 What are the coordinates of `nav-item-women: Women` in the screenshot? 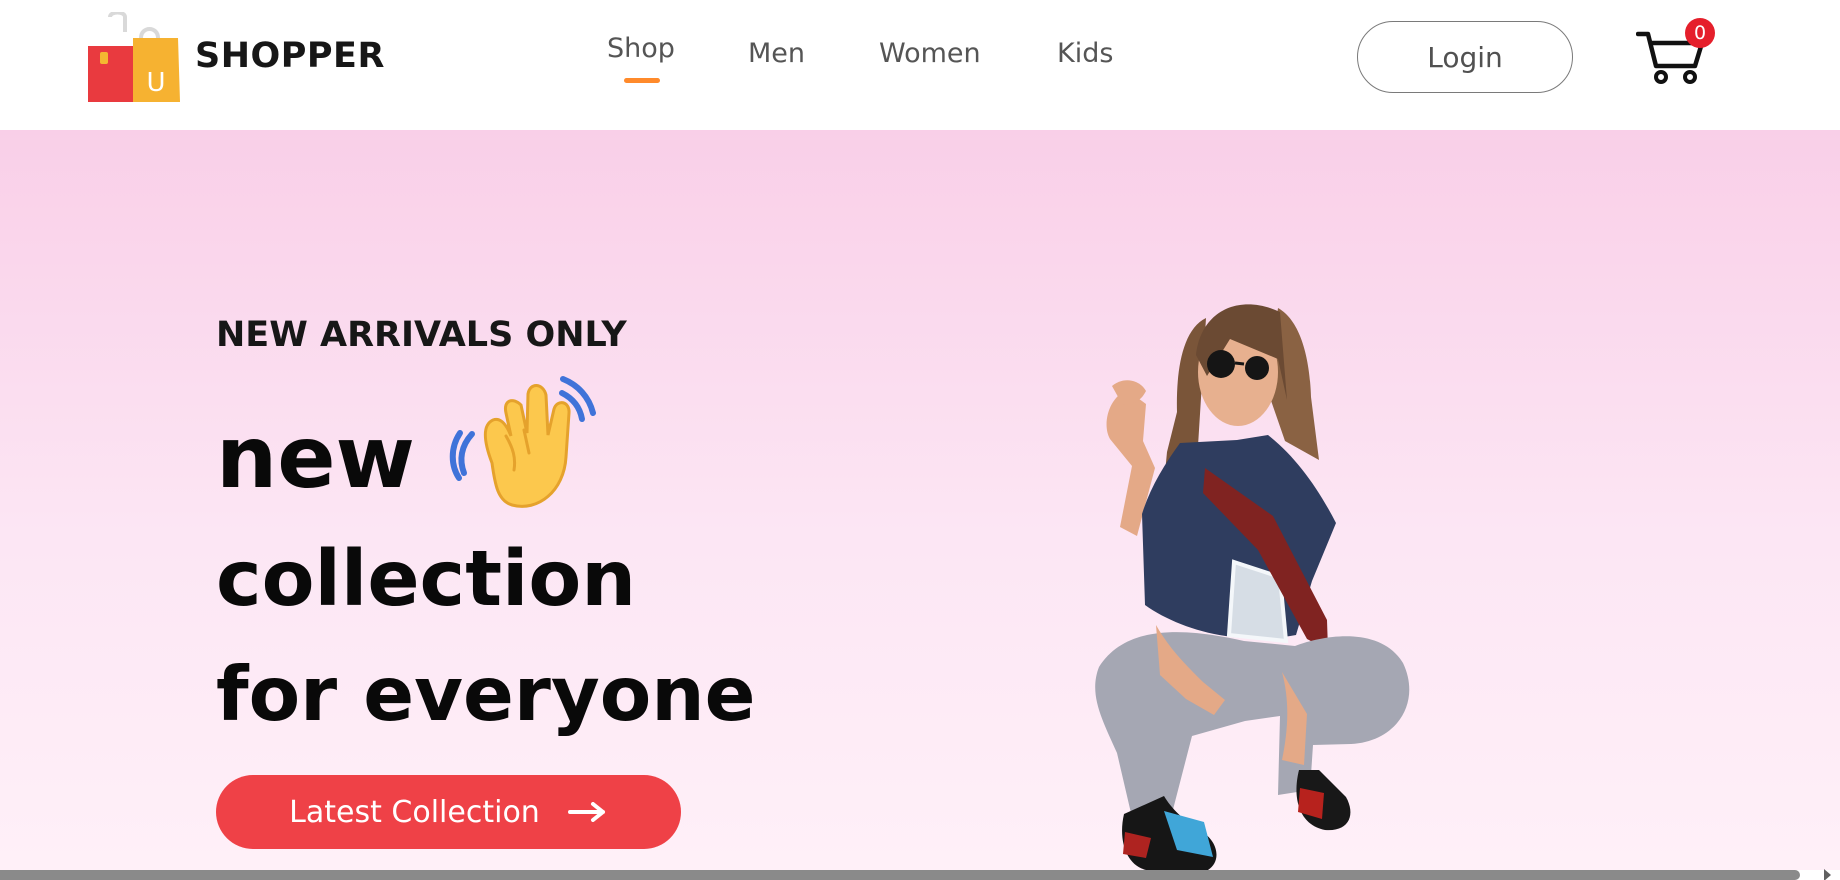 It's located at (930, 53).